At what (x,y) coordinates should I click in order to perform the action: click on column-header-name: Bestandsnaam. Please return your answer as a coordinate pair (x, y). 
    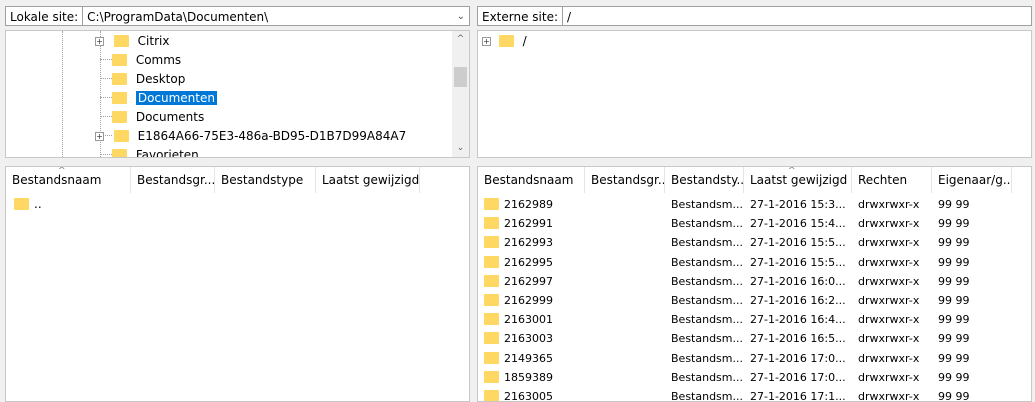
    Looking at the image, I should click on (531, 180).